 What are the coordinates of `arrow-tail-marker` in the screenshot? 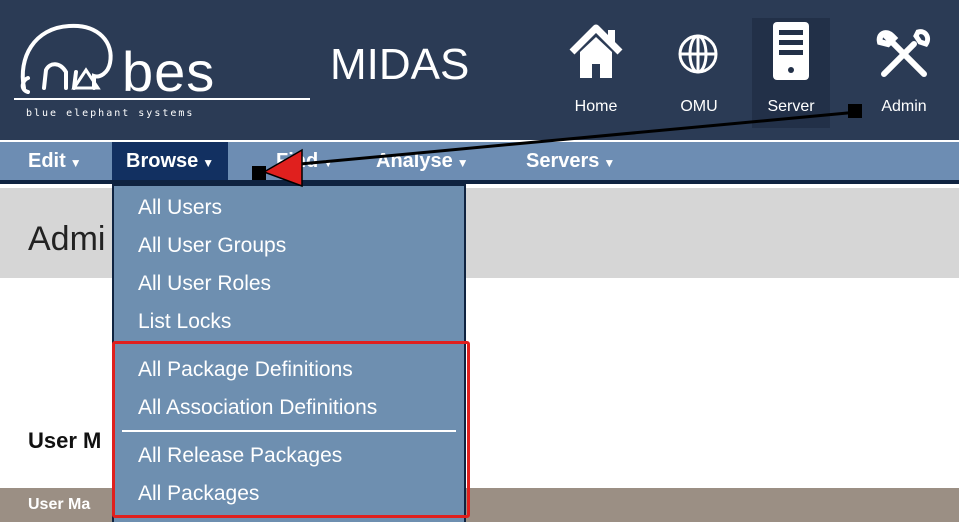 It's located at (855, 111).